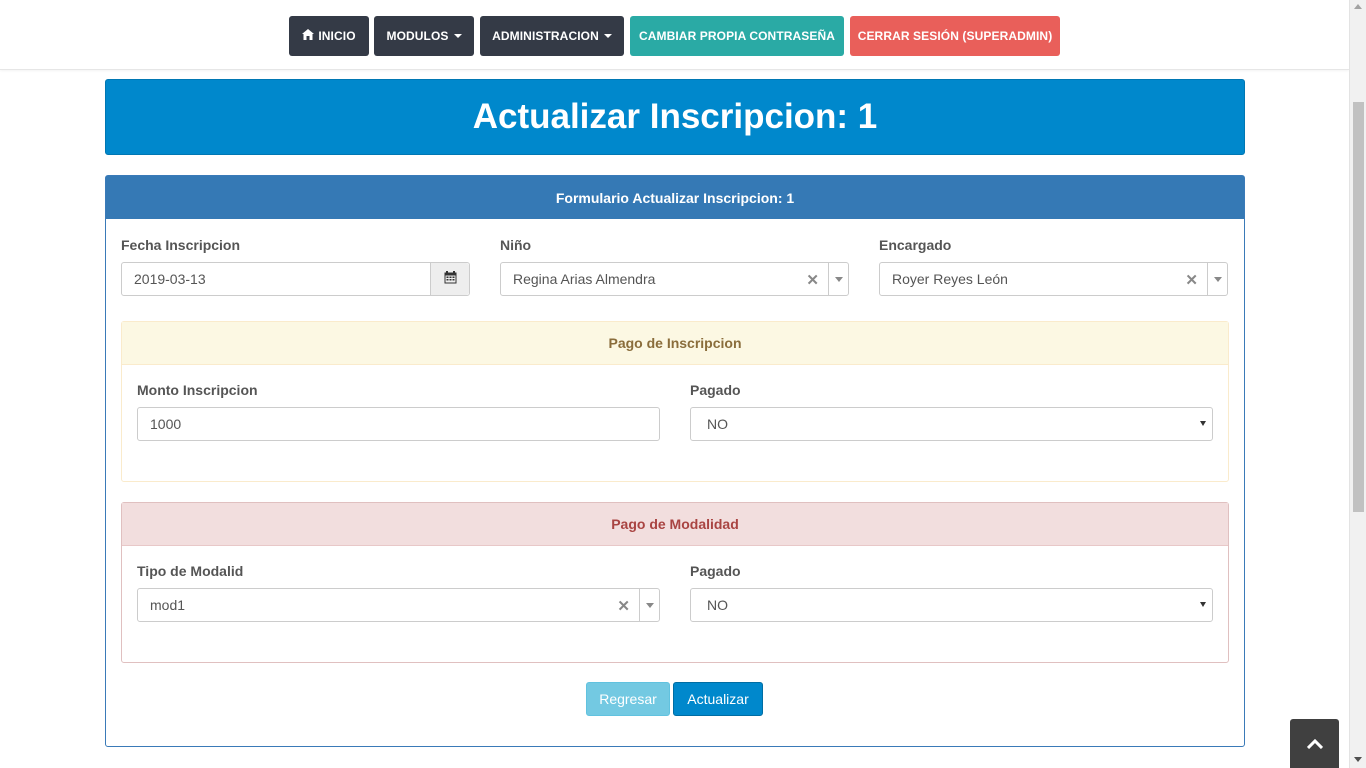 The height and width of the screenshot is (768, 1366). Describe the element at coordinates (168, 605) in the screenshot. I see `tipo-modalidad-value: mod1` at that location.